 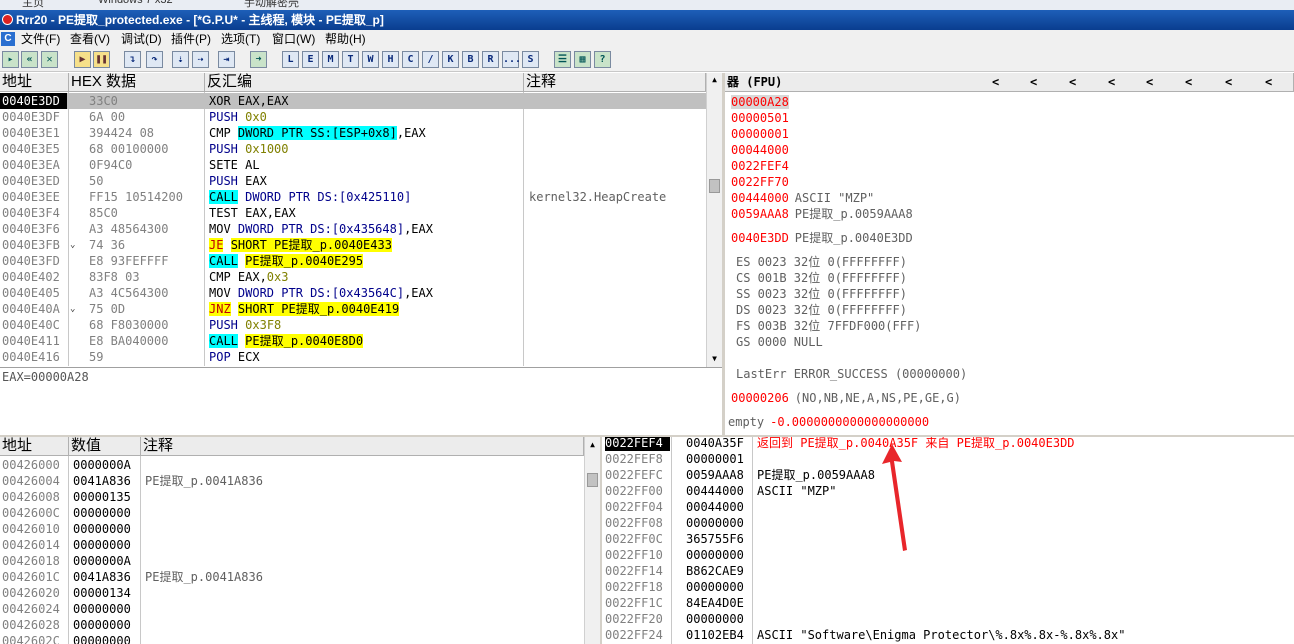 I want to click on trace-over-icon: ⇢, so click(x=200, y=59).